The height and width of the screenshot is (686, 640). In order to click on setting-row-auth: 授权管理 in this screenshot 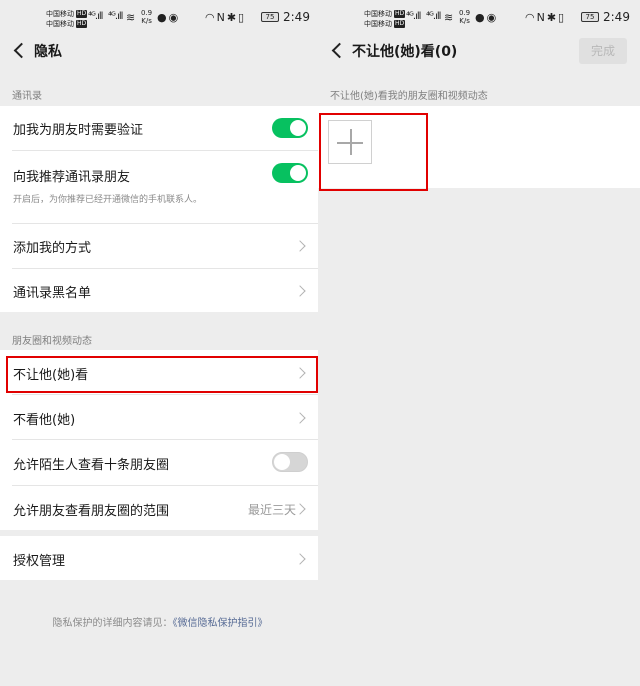, I will do `click(160, 558)`.